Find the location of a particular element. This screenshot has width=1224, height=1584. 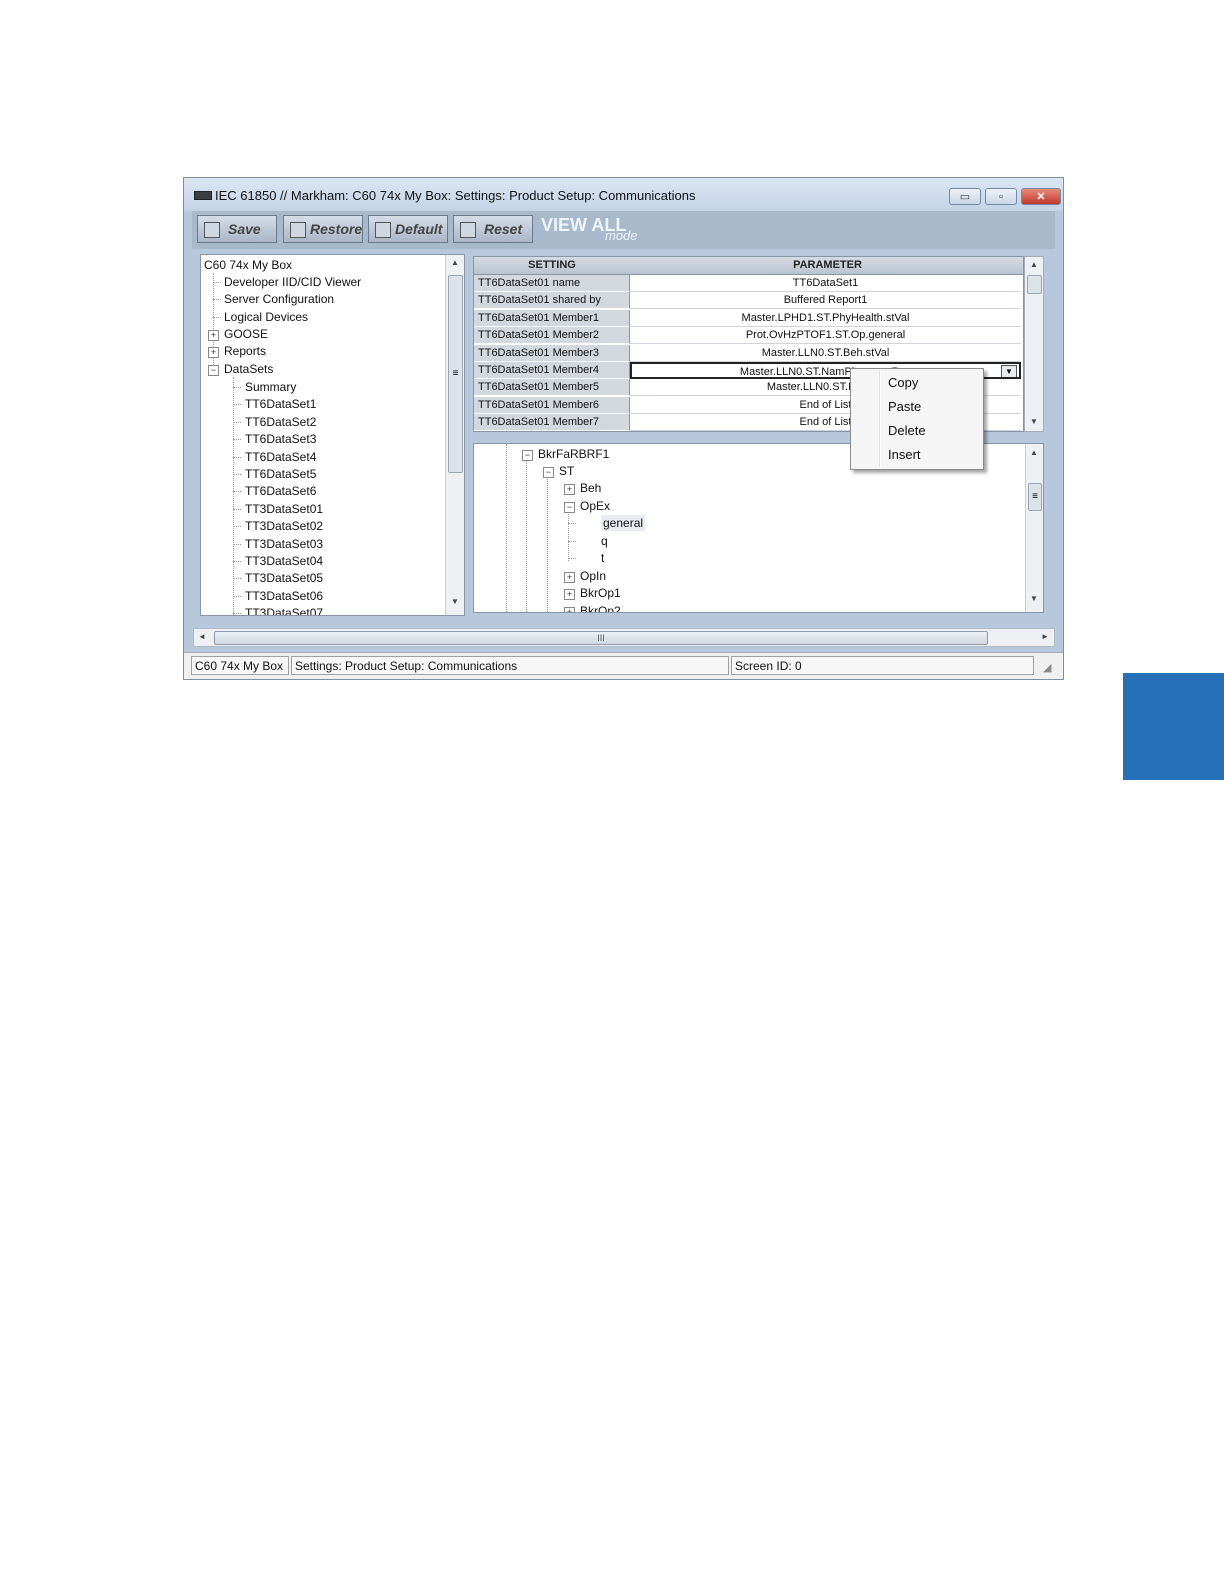

tree-item-dataset: TT6DataSet5 is located at coordinates (280, 474).